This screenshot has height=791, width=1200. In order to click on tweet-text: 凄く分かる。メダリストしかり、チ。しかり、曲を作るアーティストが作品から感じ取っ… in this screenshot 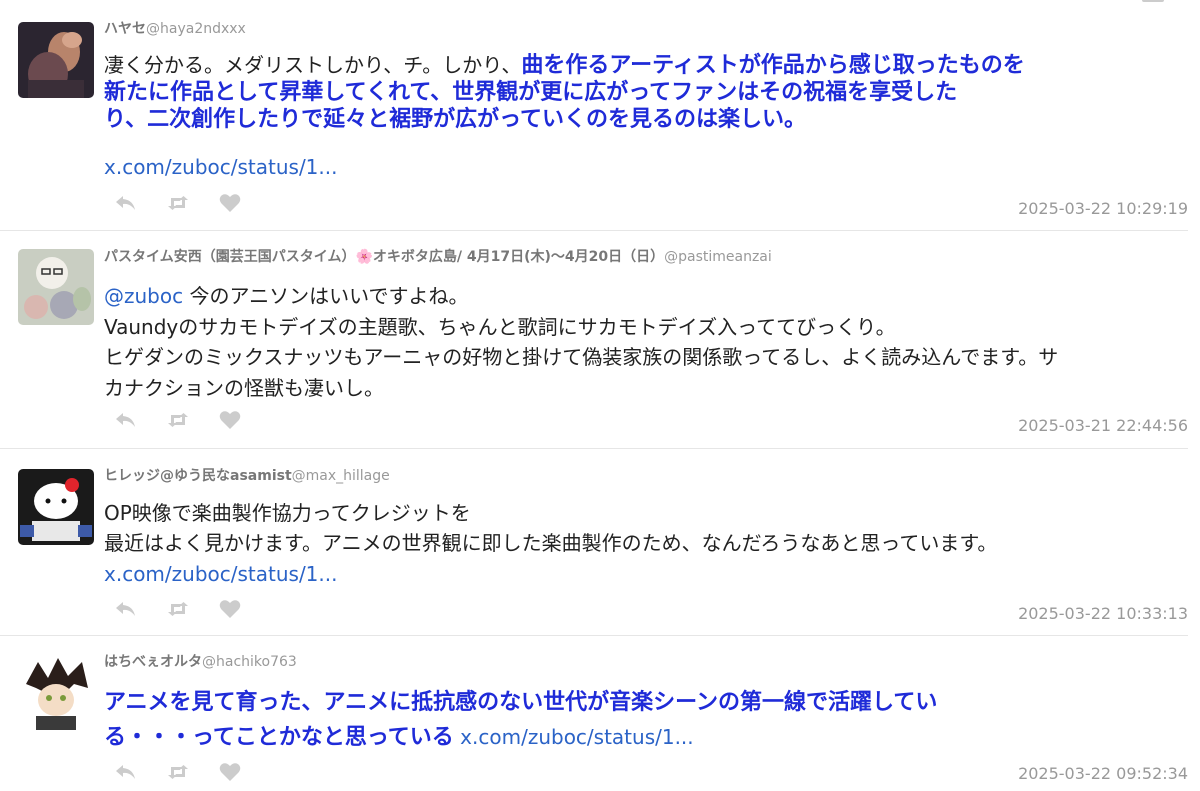, I will do `click(644, 92)`.